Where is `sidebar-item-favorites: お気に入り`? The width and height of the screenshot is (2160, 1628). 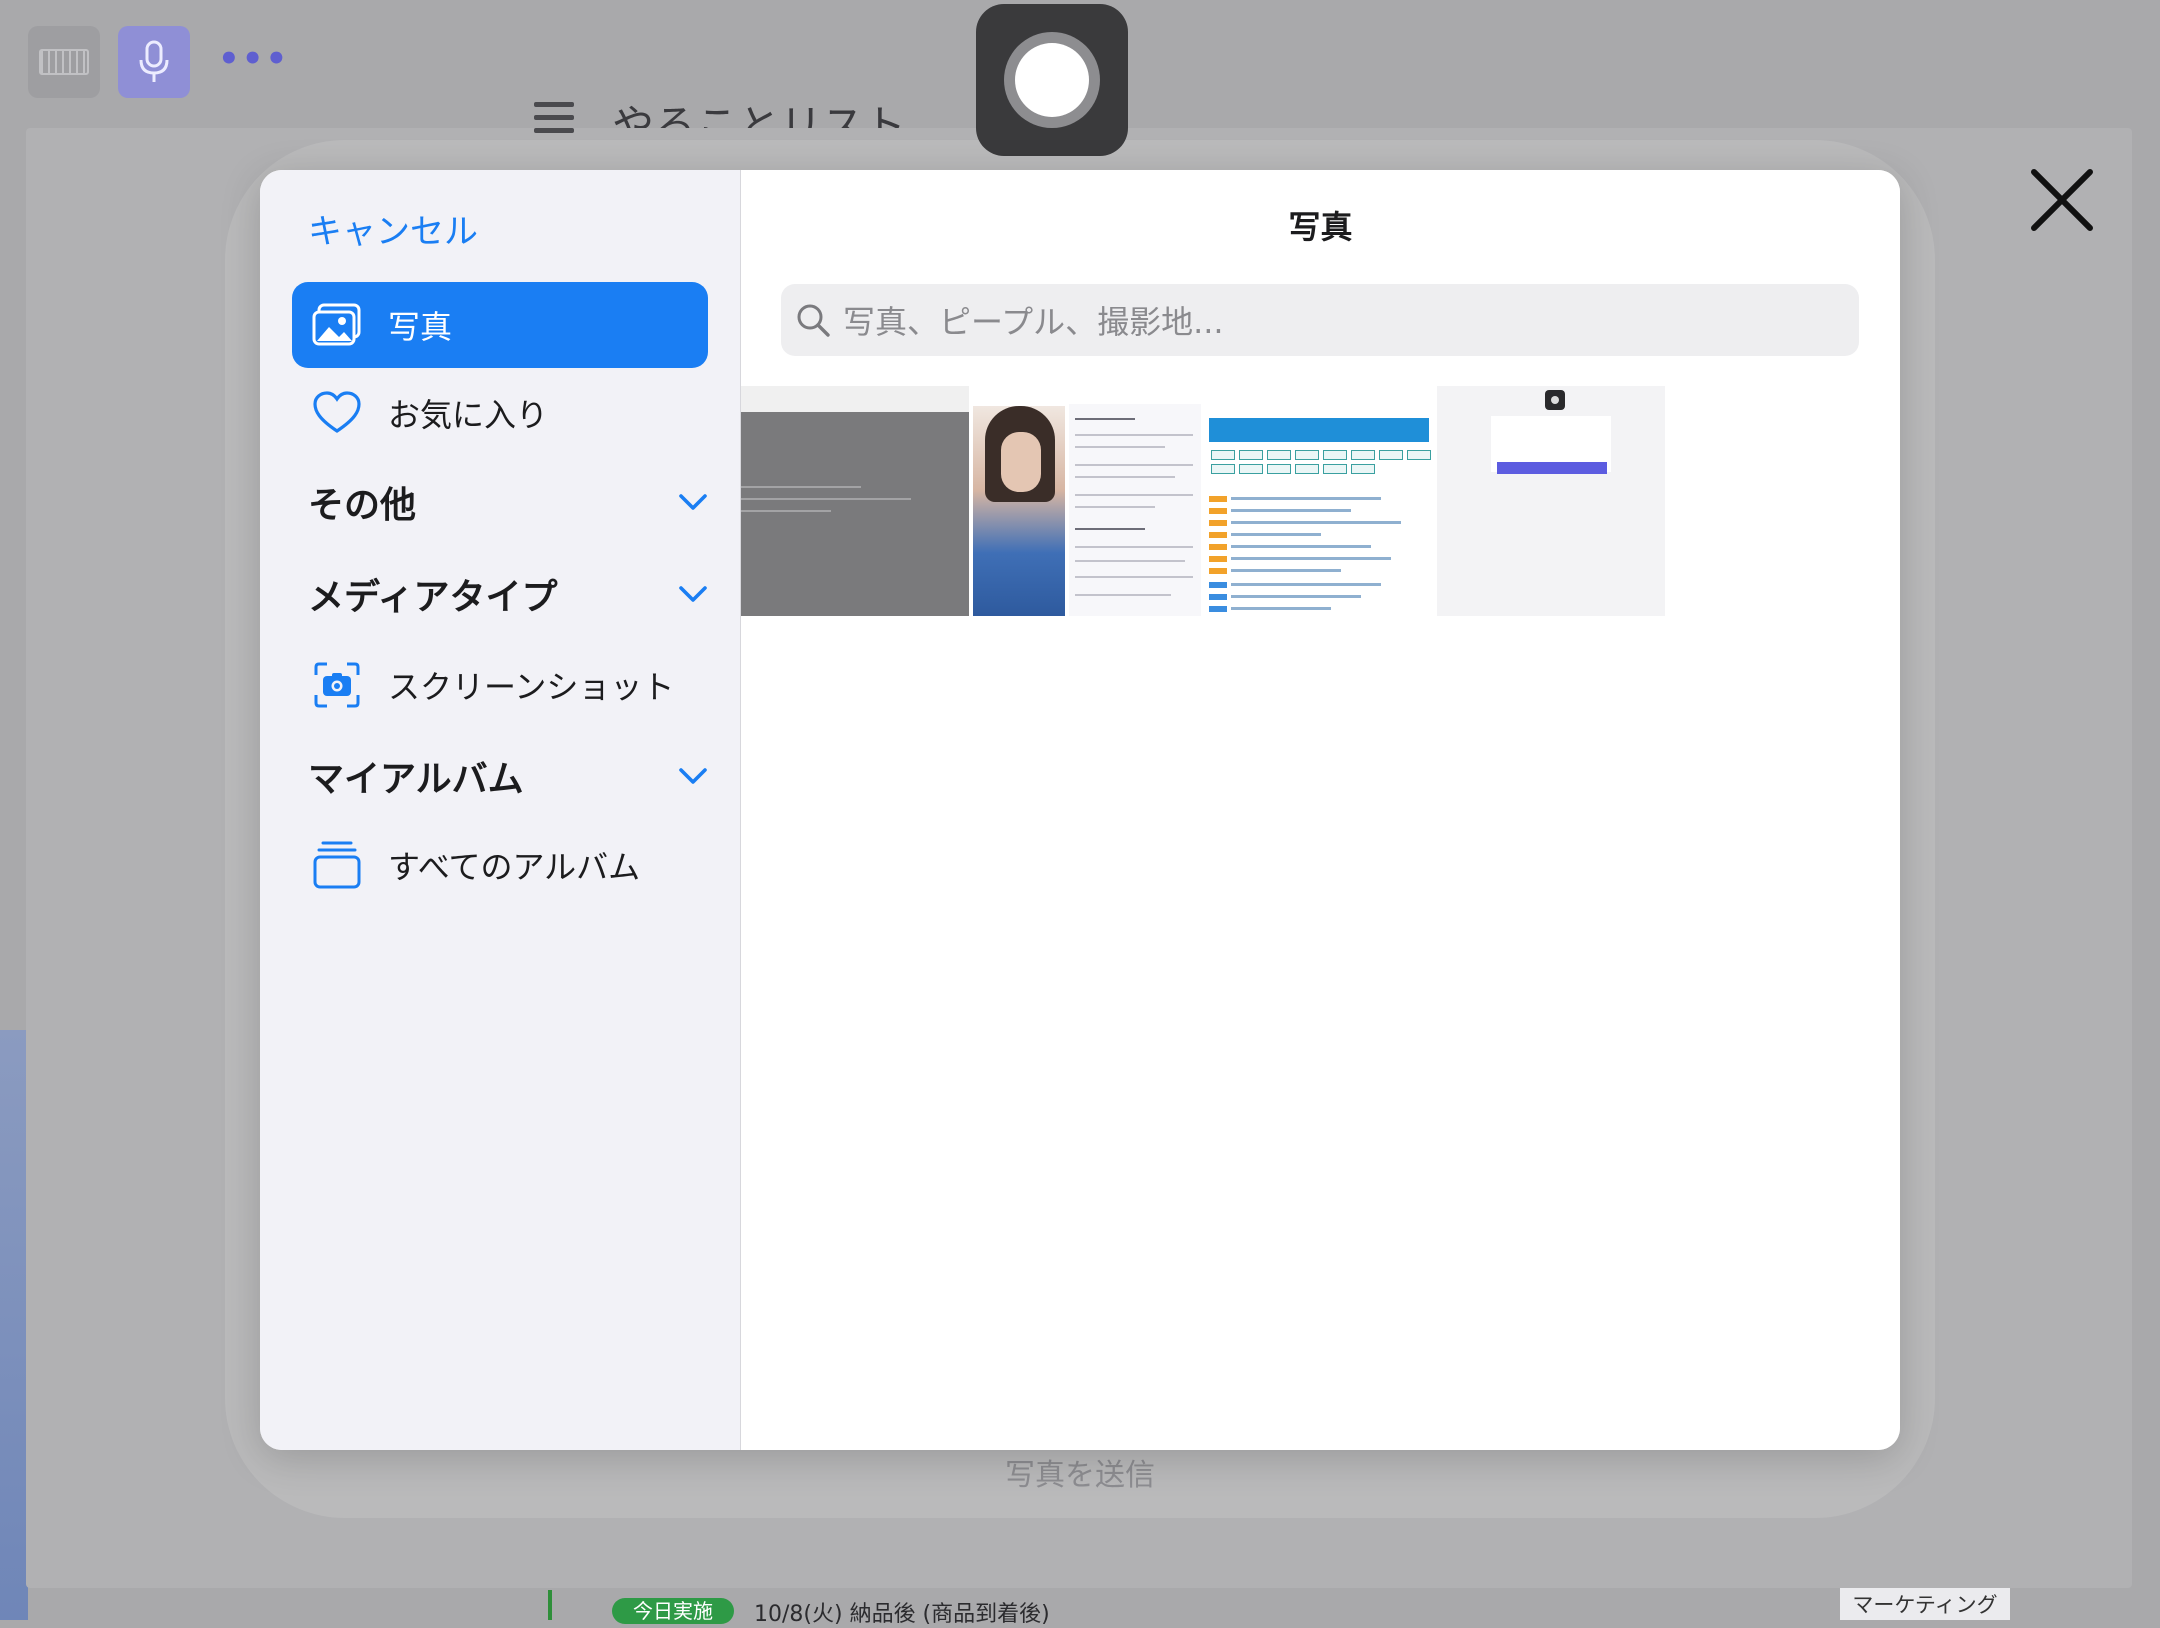
sidebar-item-favorites: お気に入り is located at coordinates (500, 413).